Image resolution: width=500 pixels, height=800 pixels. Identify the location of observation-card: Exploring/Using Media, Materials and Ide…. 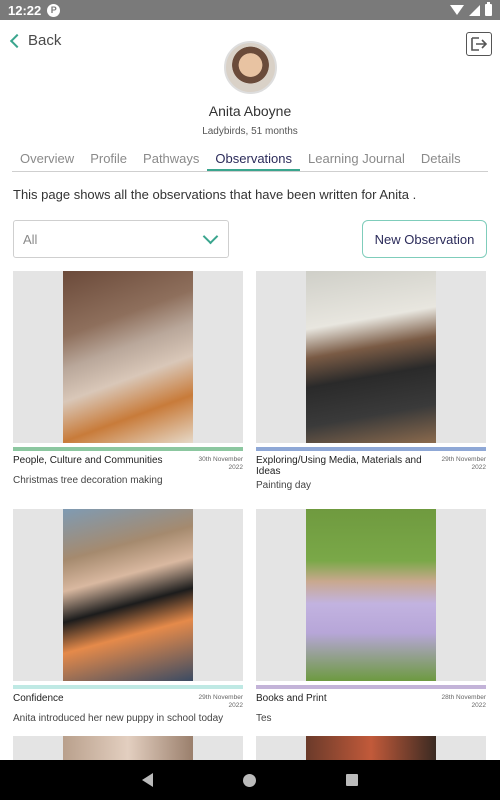
(371, 381).